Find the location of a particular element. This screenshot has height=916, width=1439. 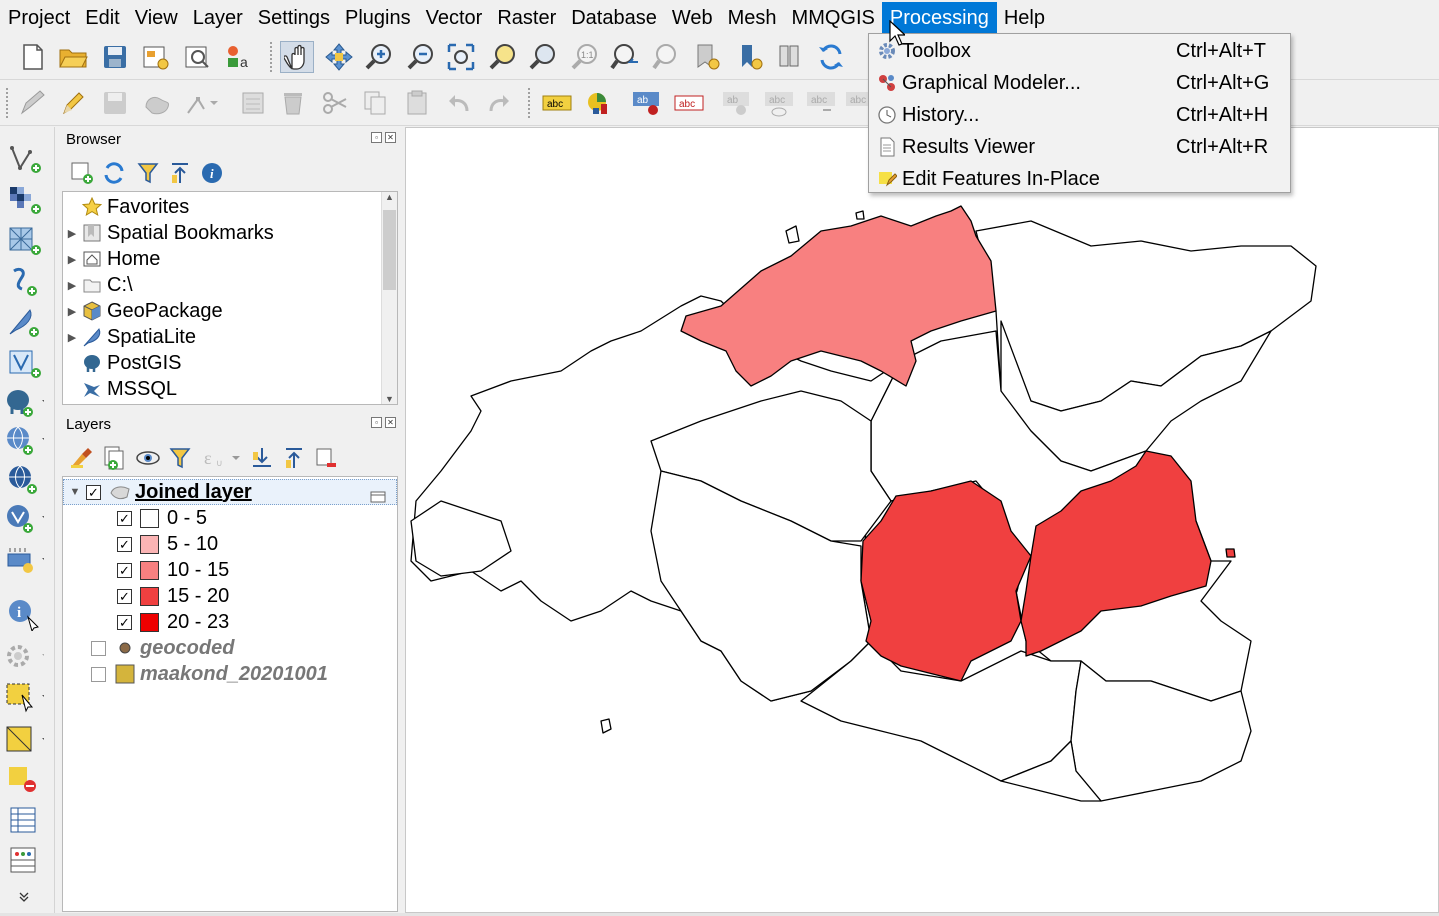

browser-item-home: ▶ Home is located at coordinates (112, 259).